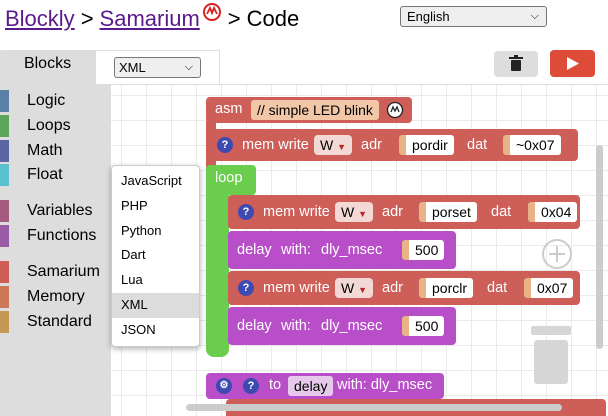  What do you see at coordinates (46, 100) in the screenshot?
I see `category-label: Logic` at bounding box center [46, 100].